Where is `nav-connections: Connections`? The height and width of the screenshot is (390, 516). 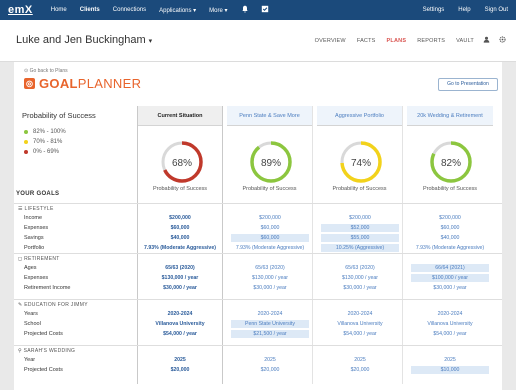
nav-connections: Connections is located at coordinates (129, 10).